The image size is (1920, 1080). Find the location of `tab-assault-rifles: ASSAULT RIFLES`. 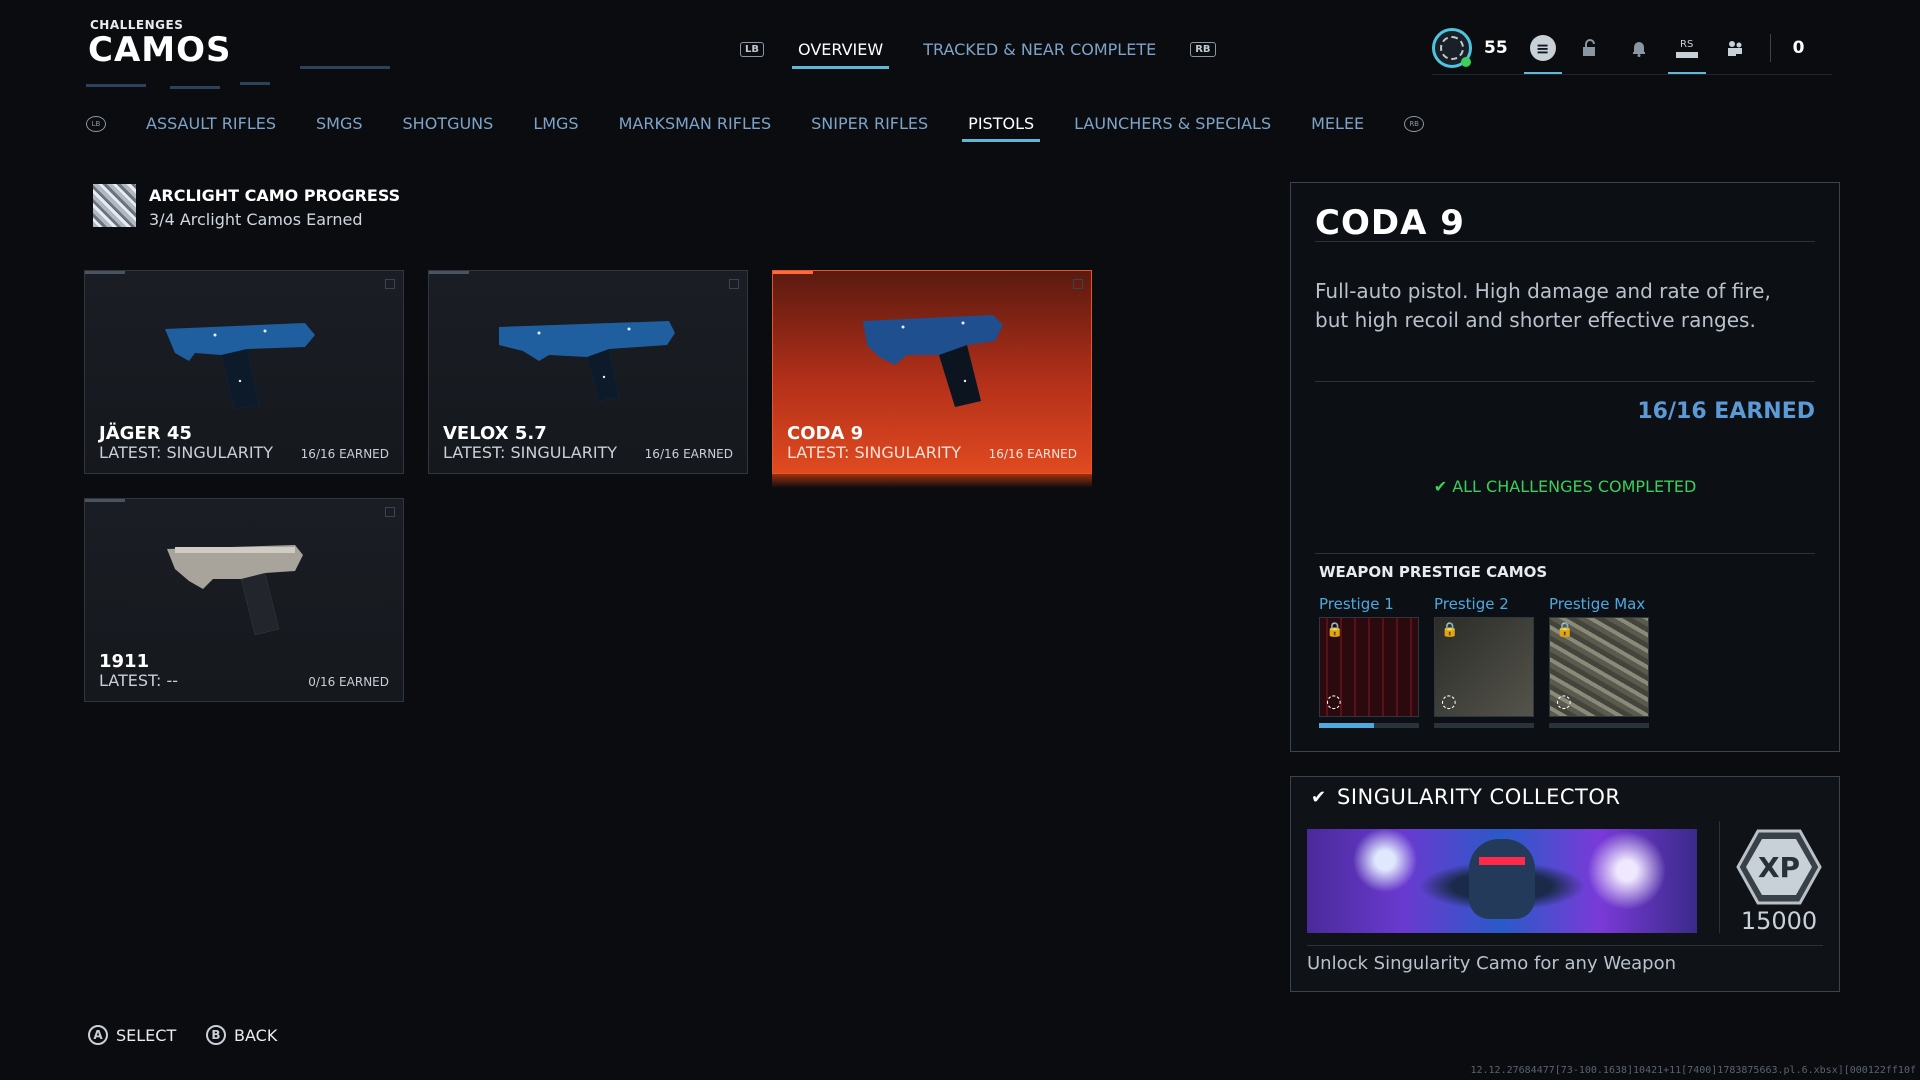

tab-assault-rifles: ASSAULT RIFLES is located at coordinates (211, 123).